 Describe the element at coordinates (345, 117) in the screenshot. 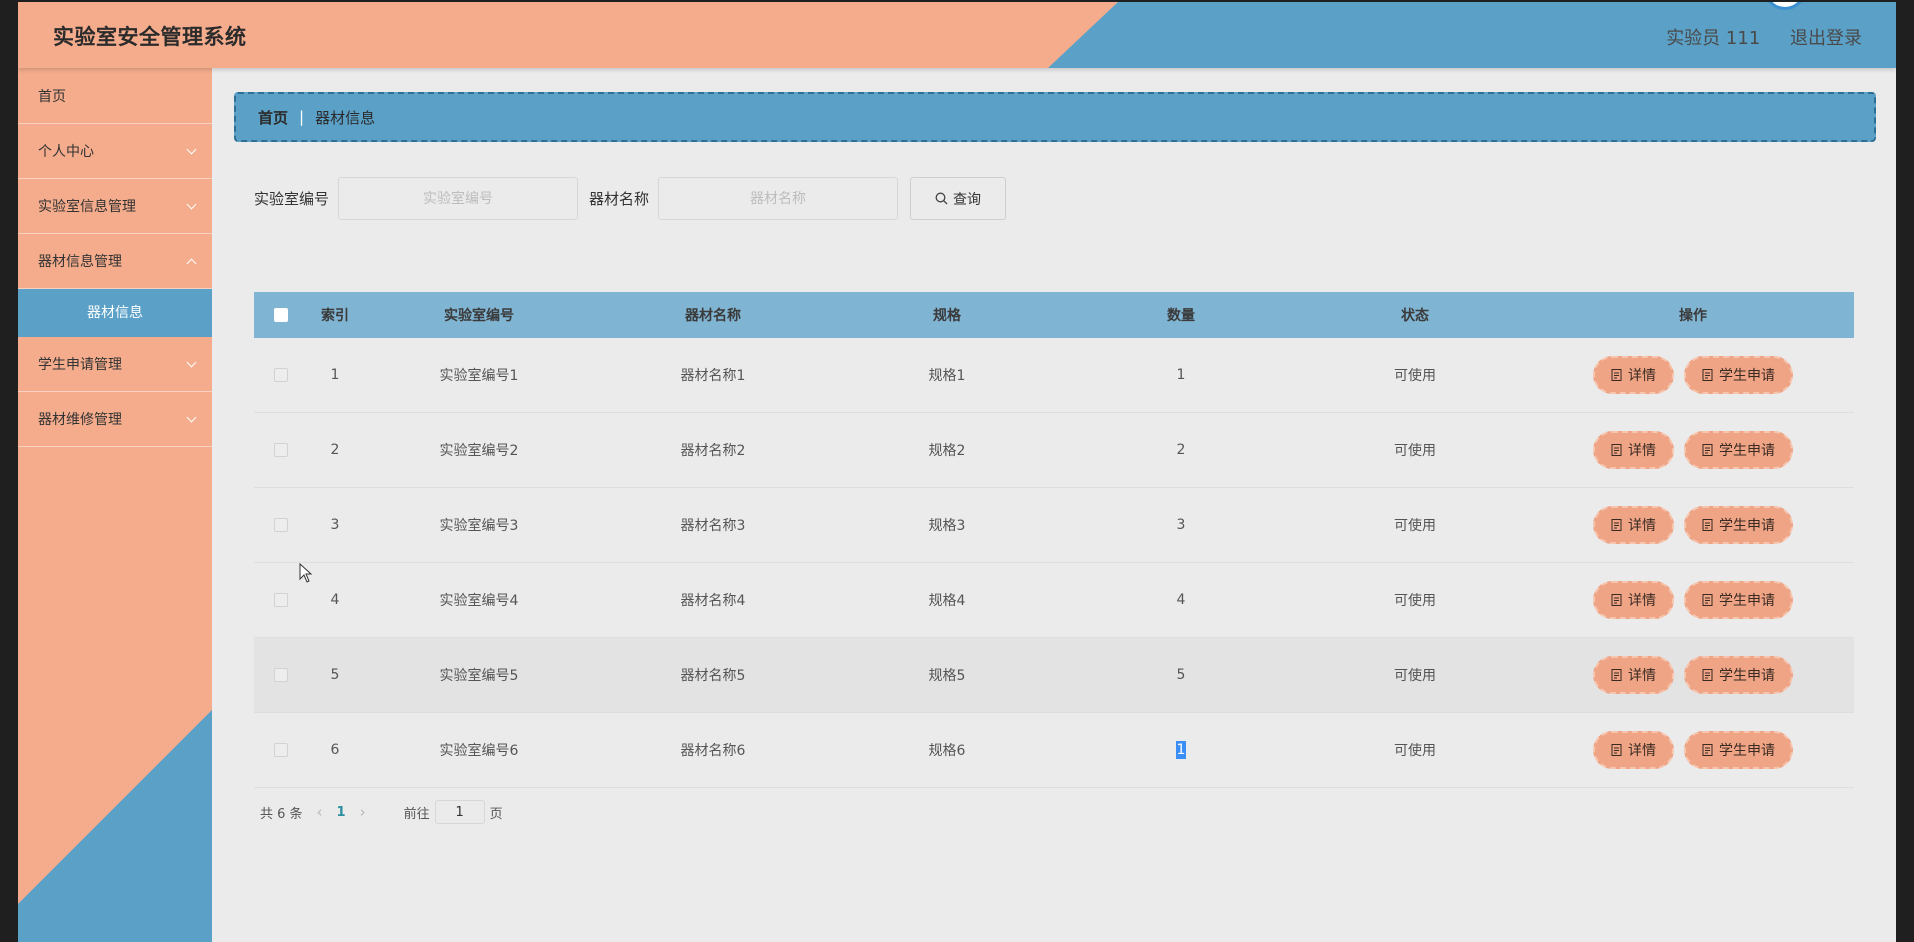

I see `breadcrumb-current: 器材信息` at that location.